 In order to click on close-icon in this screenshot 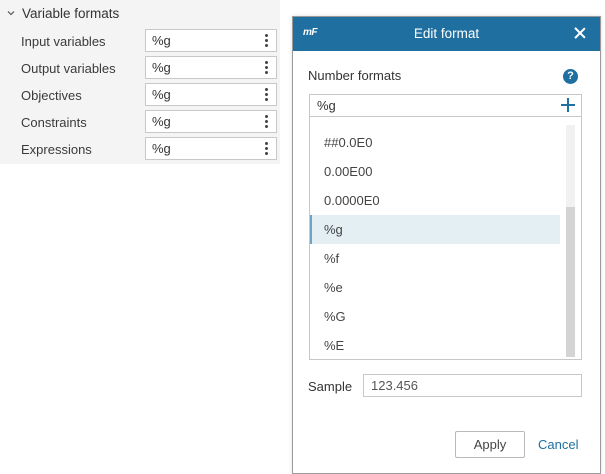, I will do `click(580, 33)`.